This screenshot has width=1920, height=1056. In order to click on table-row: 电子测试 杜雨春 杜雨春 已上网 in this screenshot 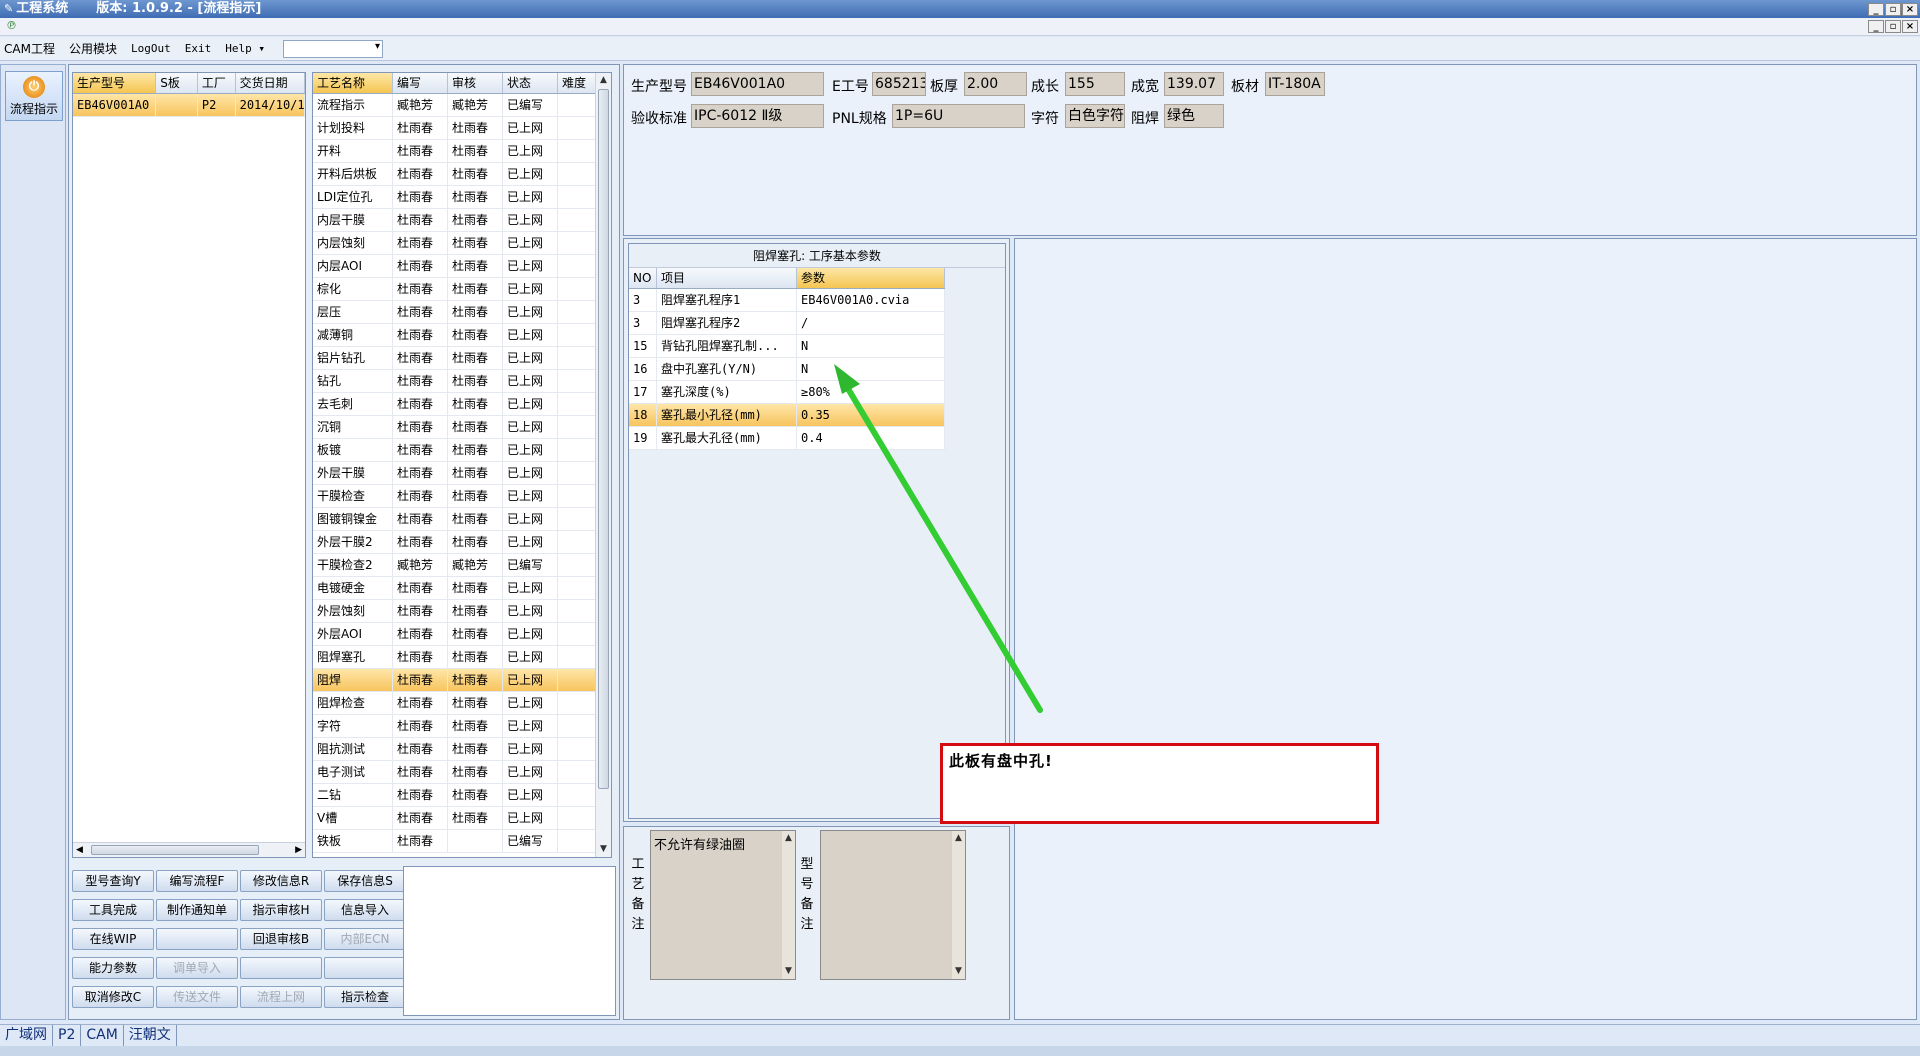, I will do `click(462, 772)`.